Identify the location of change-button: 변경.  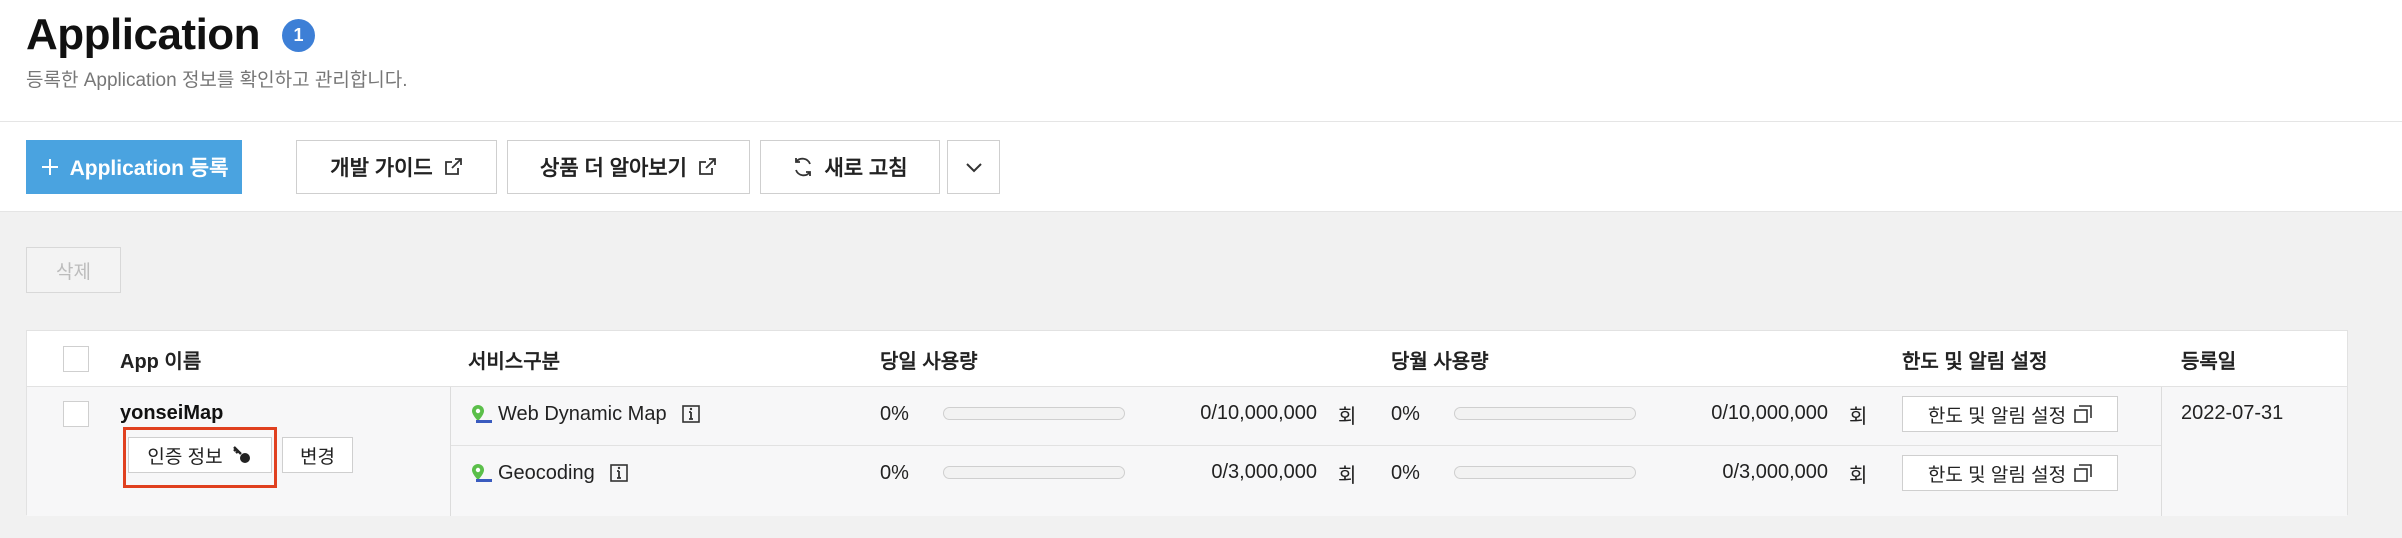
(317, 455).